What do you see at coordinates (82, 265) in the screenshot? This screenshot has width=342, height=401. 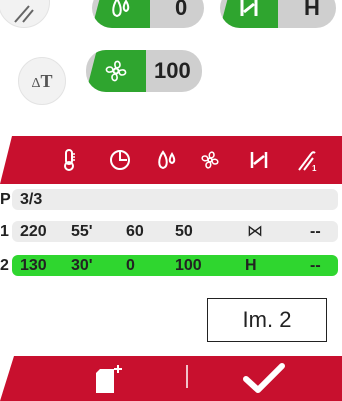 I see `step-time: 30'` at bounding box center [82, 265].